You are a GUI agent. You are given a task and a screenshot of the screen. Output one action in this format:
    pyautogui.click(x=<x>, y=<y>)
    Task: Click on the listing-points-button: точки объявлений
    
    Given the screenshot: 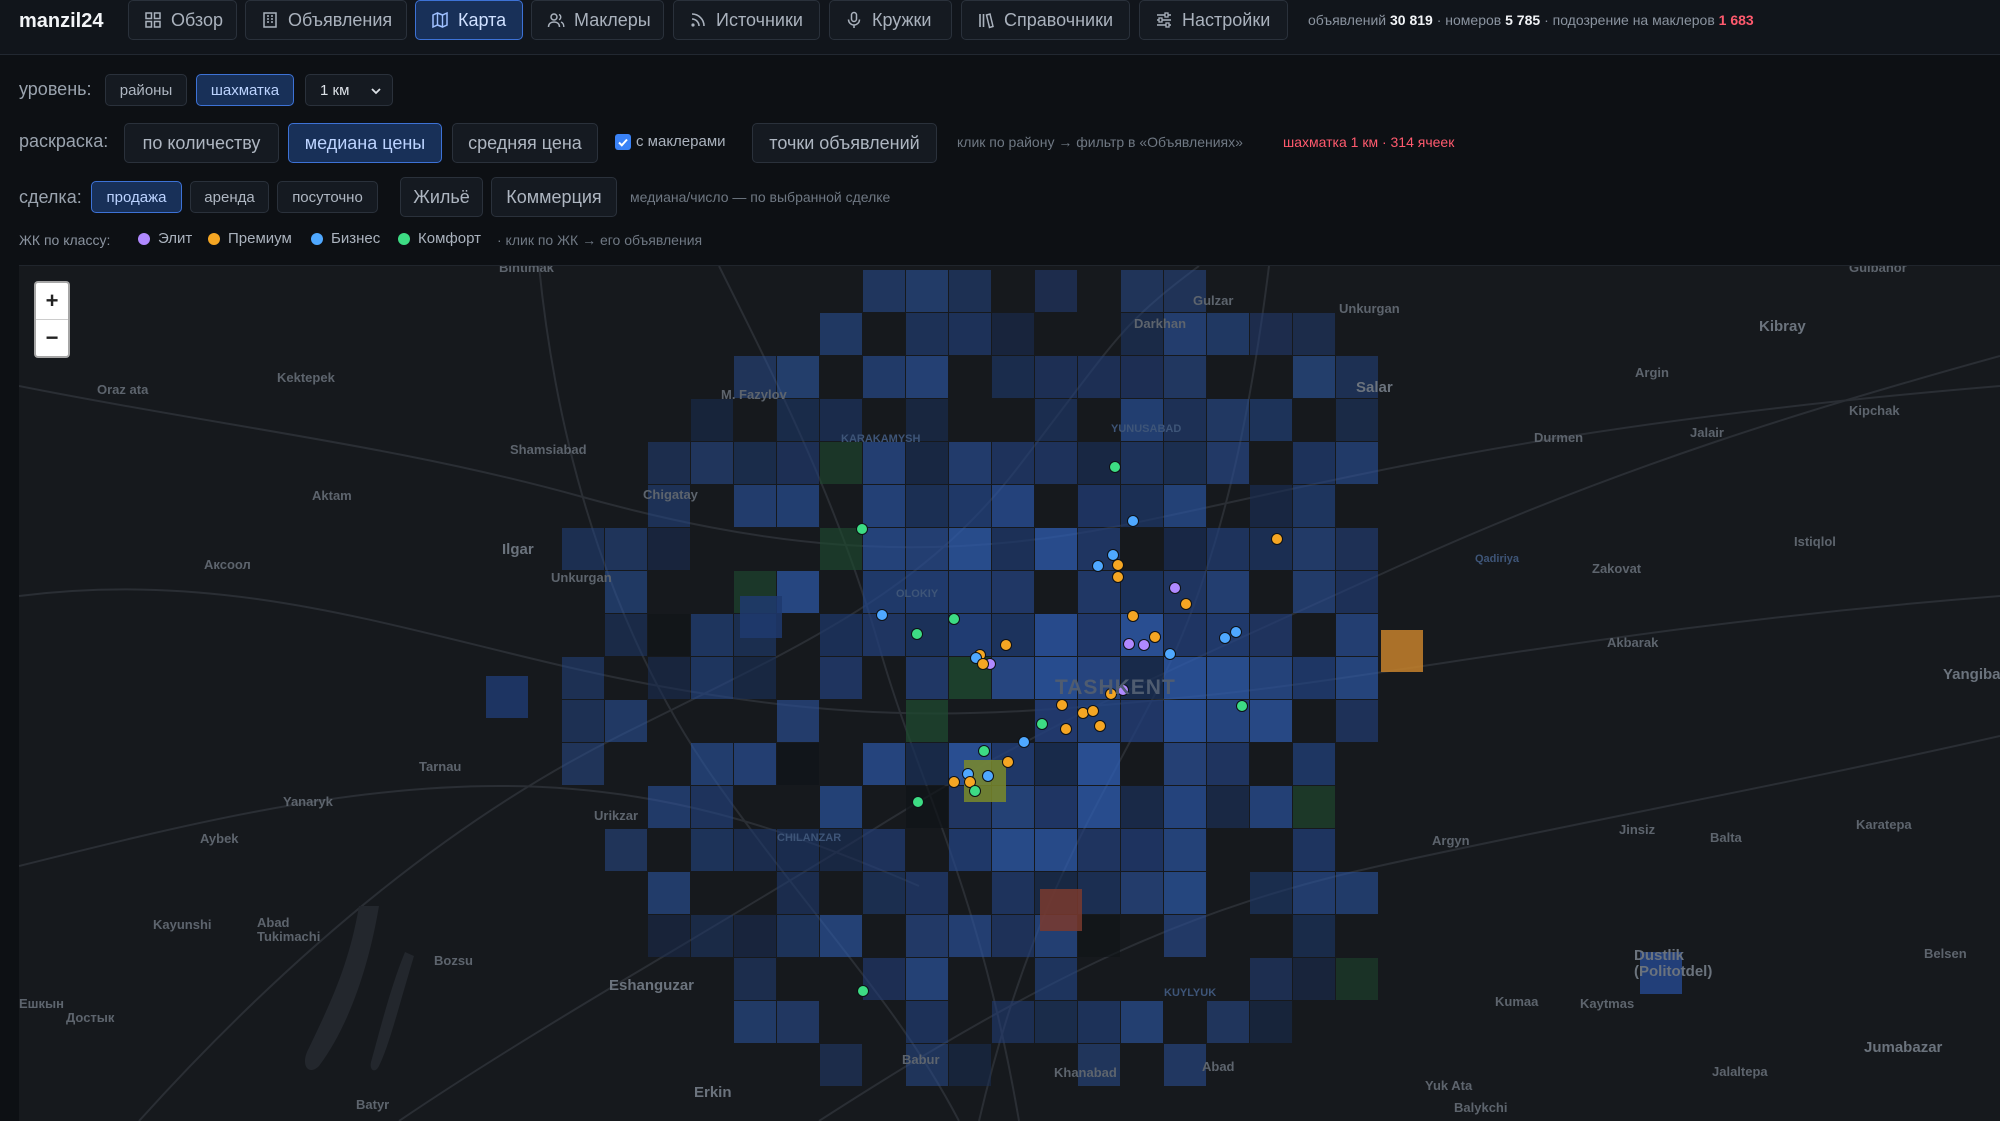 What is the action you would take?
    pyautogui.click(x=844, y=143)
    